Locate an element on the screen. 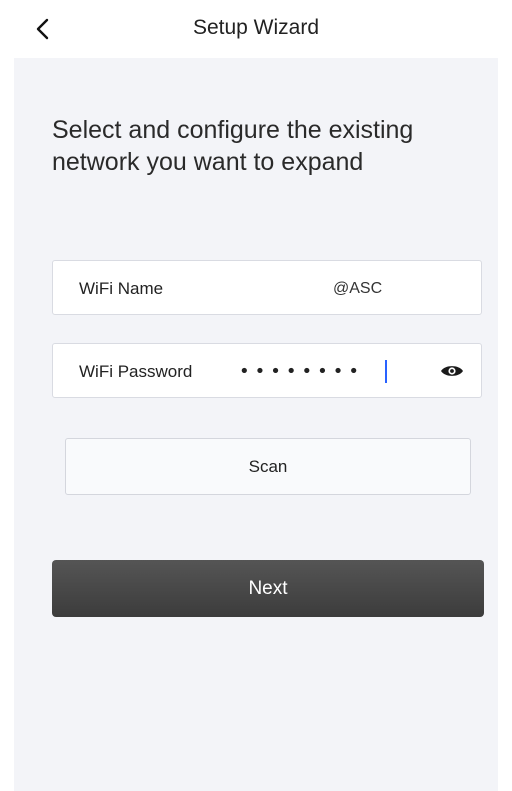  eye-icon is located at coordinates (452, 371).